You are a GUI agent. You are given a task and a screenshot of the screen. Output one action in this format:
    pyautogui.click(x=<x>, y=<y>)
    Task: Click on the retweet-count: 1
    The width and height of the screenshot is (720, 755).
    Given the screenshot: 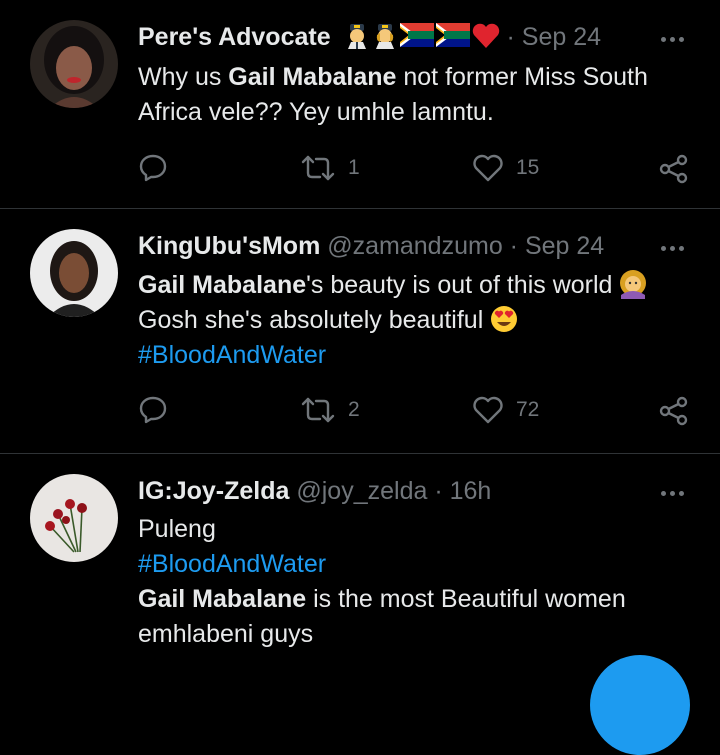 What is the action you would take?
    pyautogui.click(x=354, y=167)
    